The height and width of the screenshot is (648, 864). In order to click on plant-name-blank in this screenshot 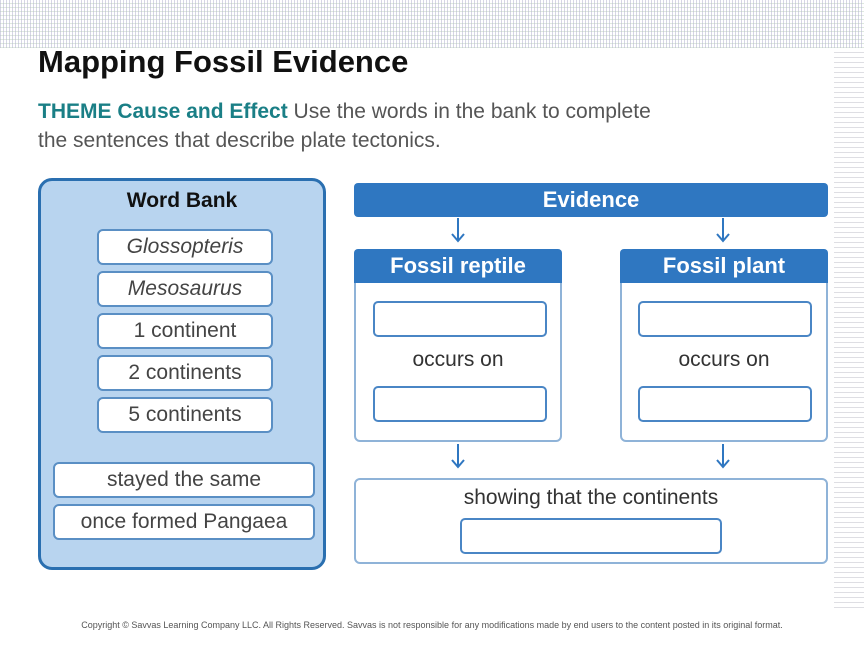, I will do `click(725, 319)`.